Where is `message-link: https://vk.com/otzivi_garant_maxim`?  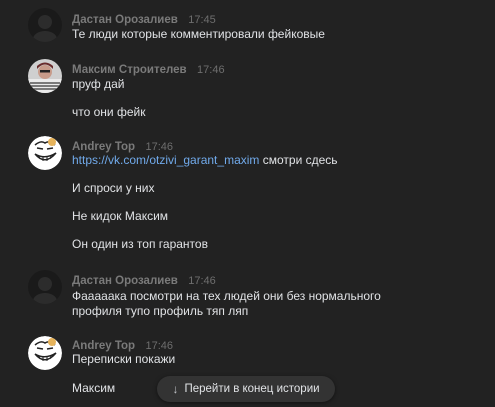 message-link: https://vk.com/otzivi_garant_maxim is located at coordinates (165, 160).